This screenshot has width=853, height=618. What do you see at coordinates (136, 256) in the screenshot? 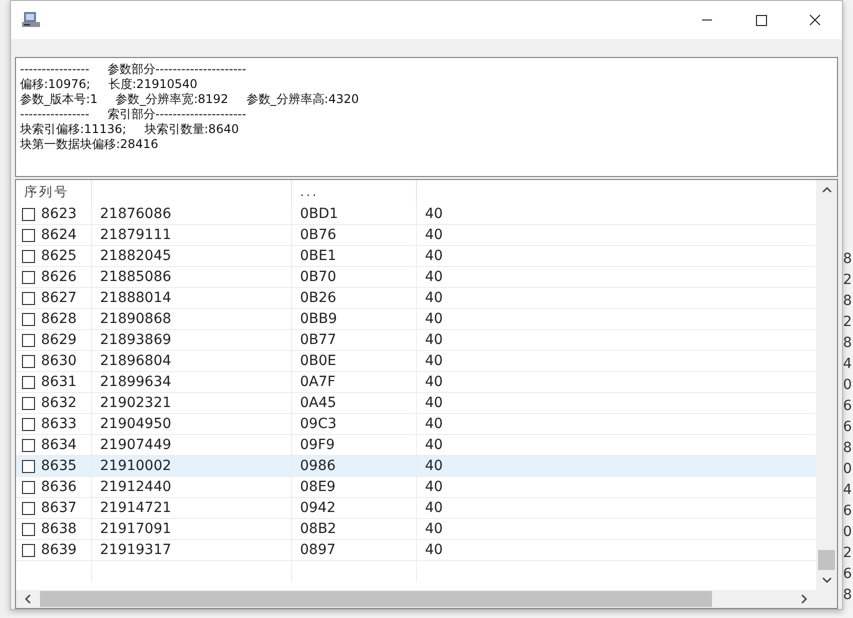
I see `table-cell: 21882045` at bounding box center [136, 256].